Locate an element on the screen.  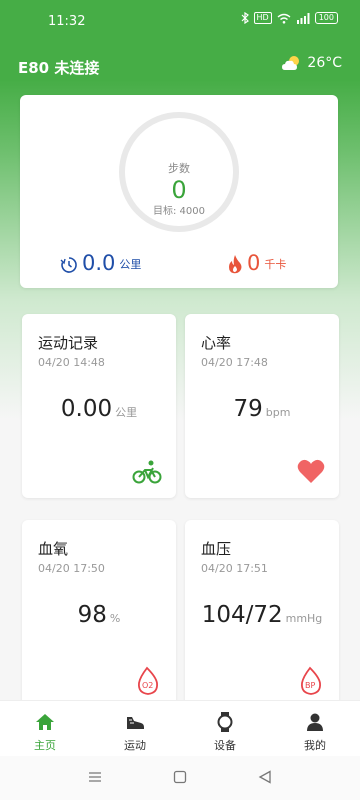
menu-icon is located at coordinates (95, 777).